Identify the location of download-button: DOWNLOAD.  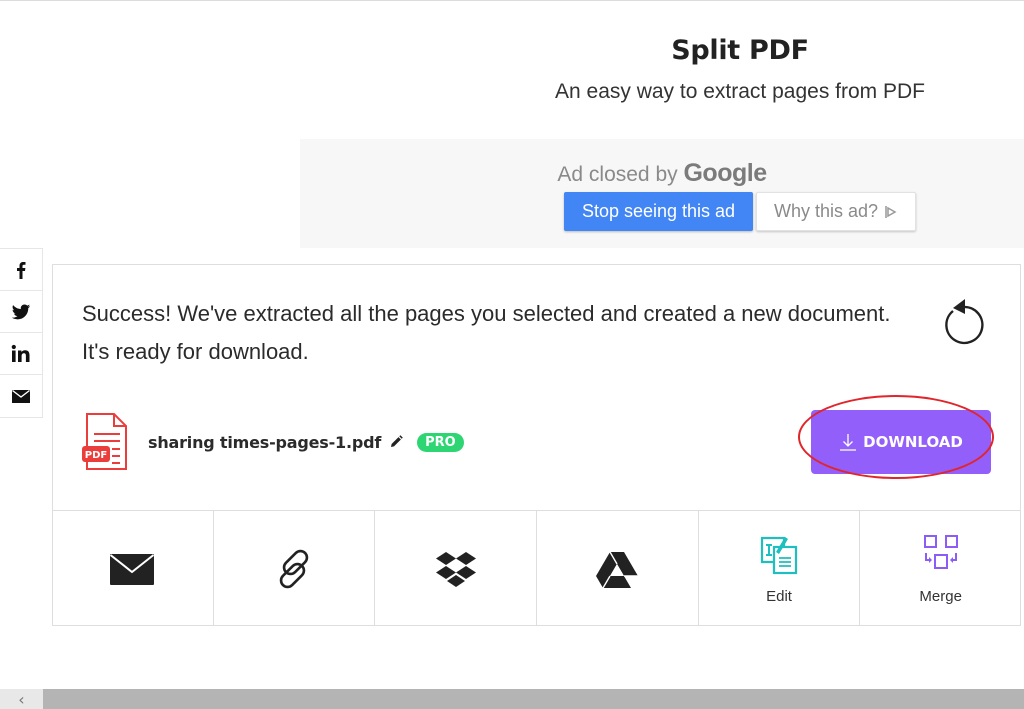
(901, 442).